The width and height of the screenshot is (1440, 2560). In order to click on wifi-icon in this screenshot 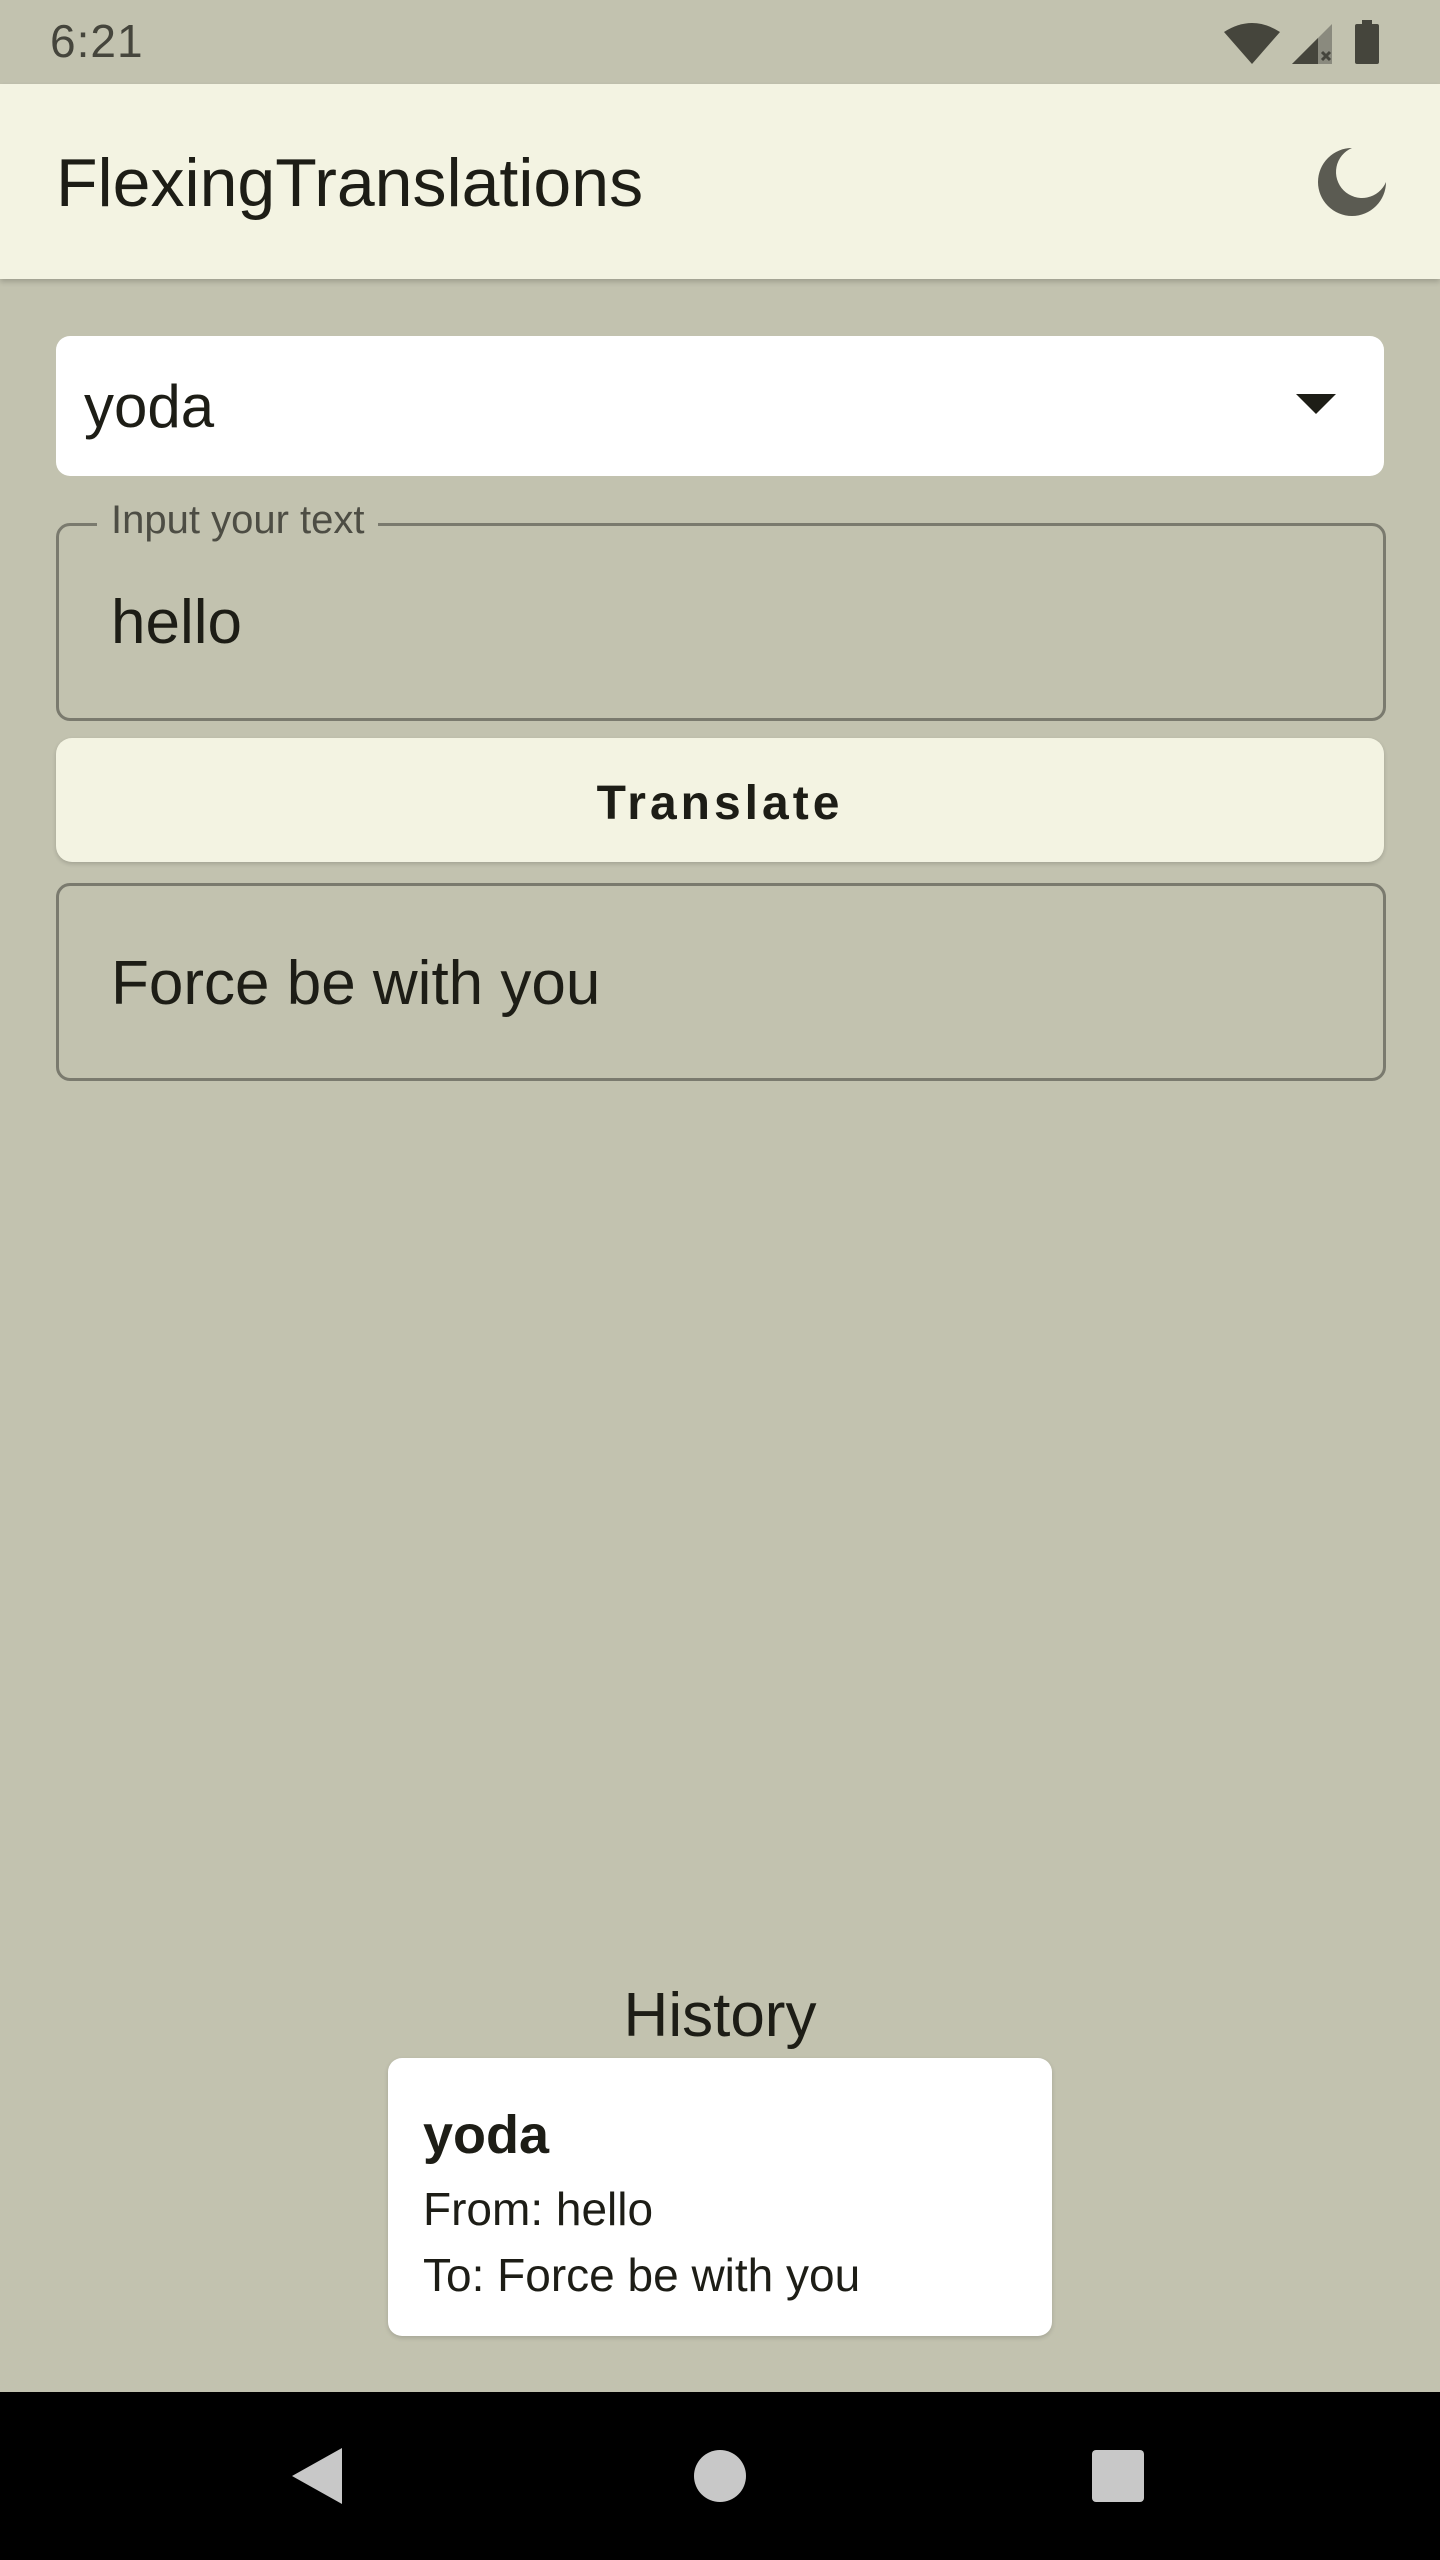, I will do `click(1252, 43)`.